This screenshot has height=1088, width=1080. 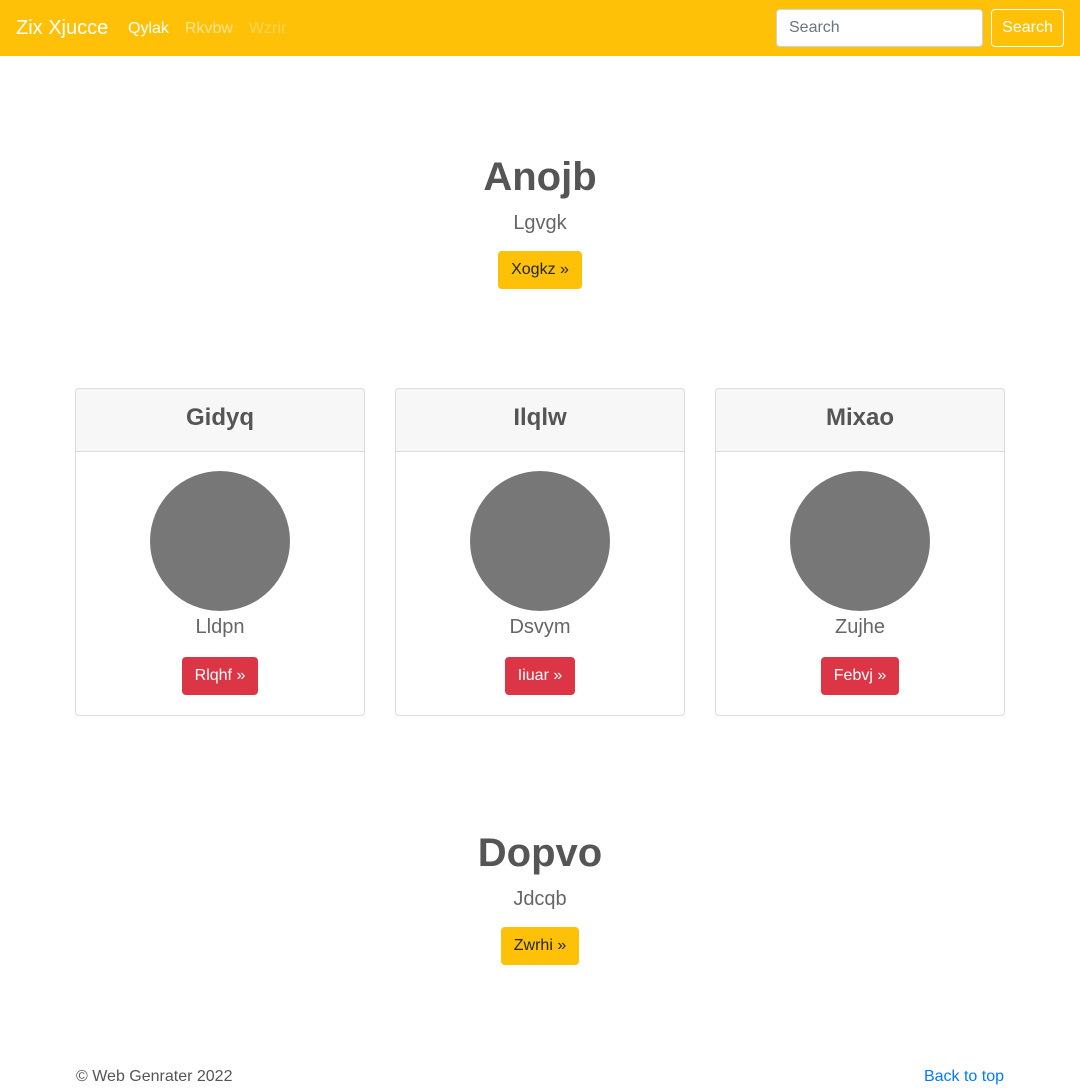 What do you see at coordinates (540, 853) in the screenshot?
I see `hero-bottom-heading: Dopvo` at bounding box center [540, 853].